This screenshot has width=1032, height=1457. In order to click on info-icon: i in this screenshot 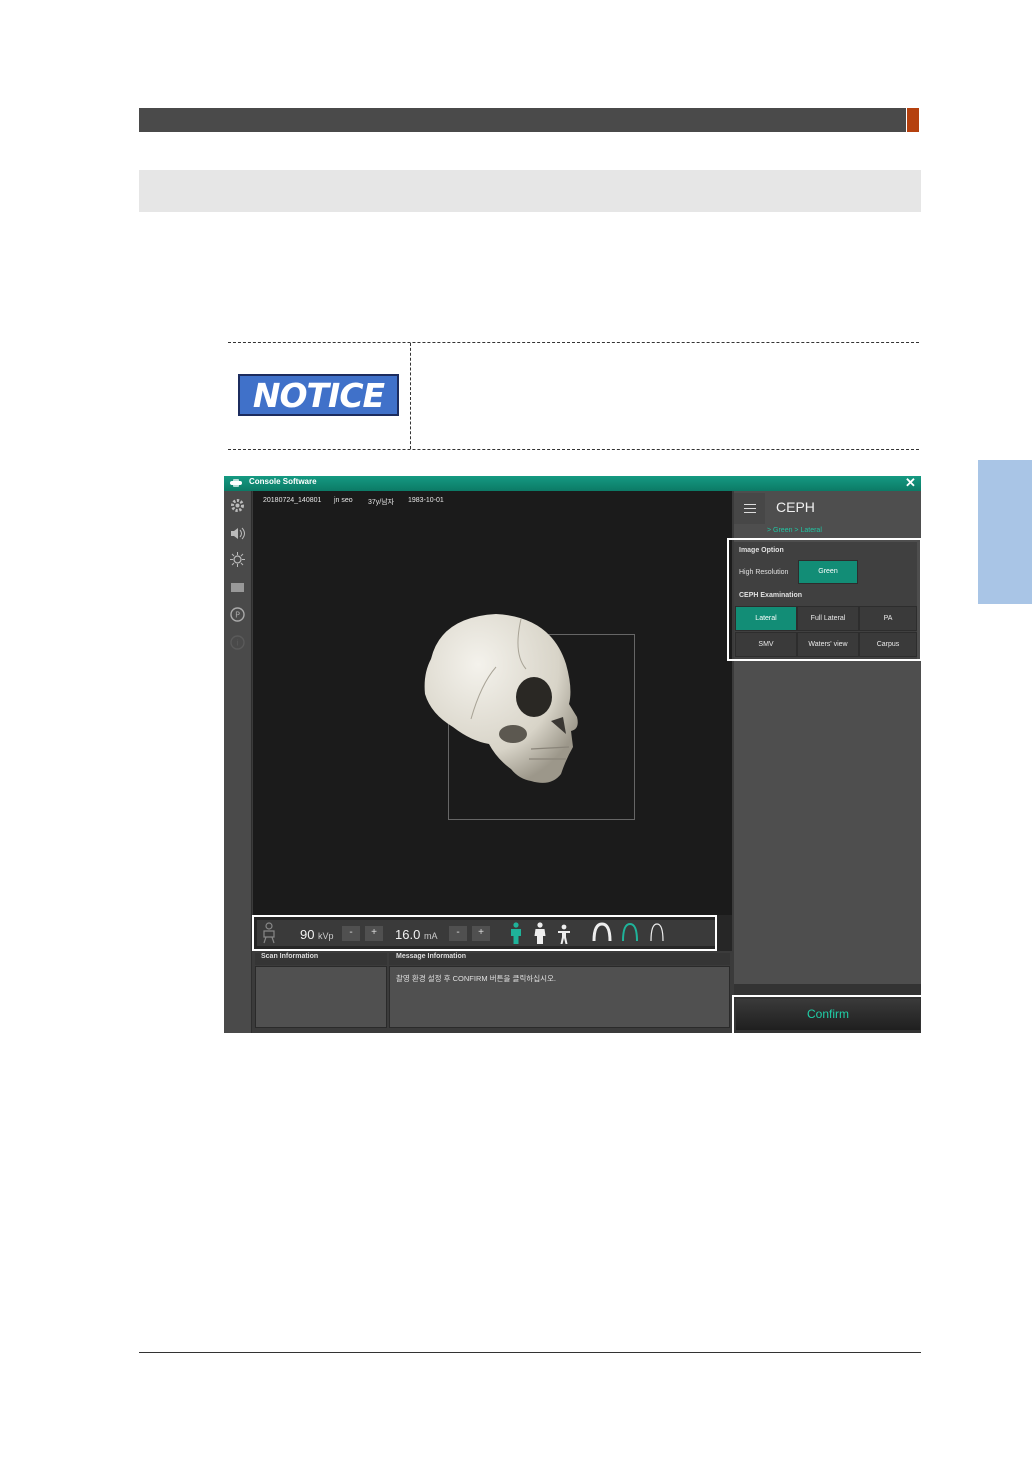, I will do `click(237, 642)`.